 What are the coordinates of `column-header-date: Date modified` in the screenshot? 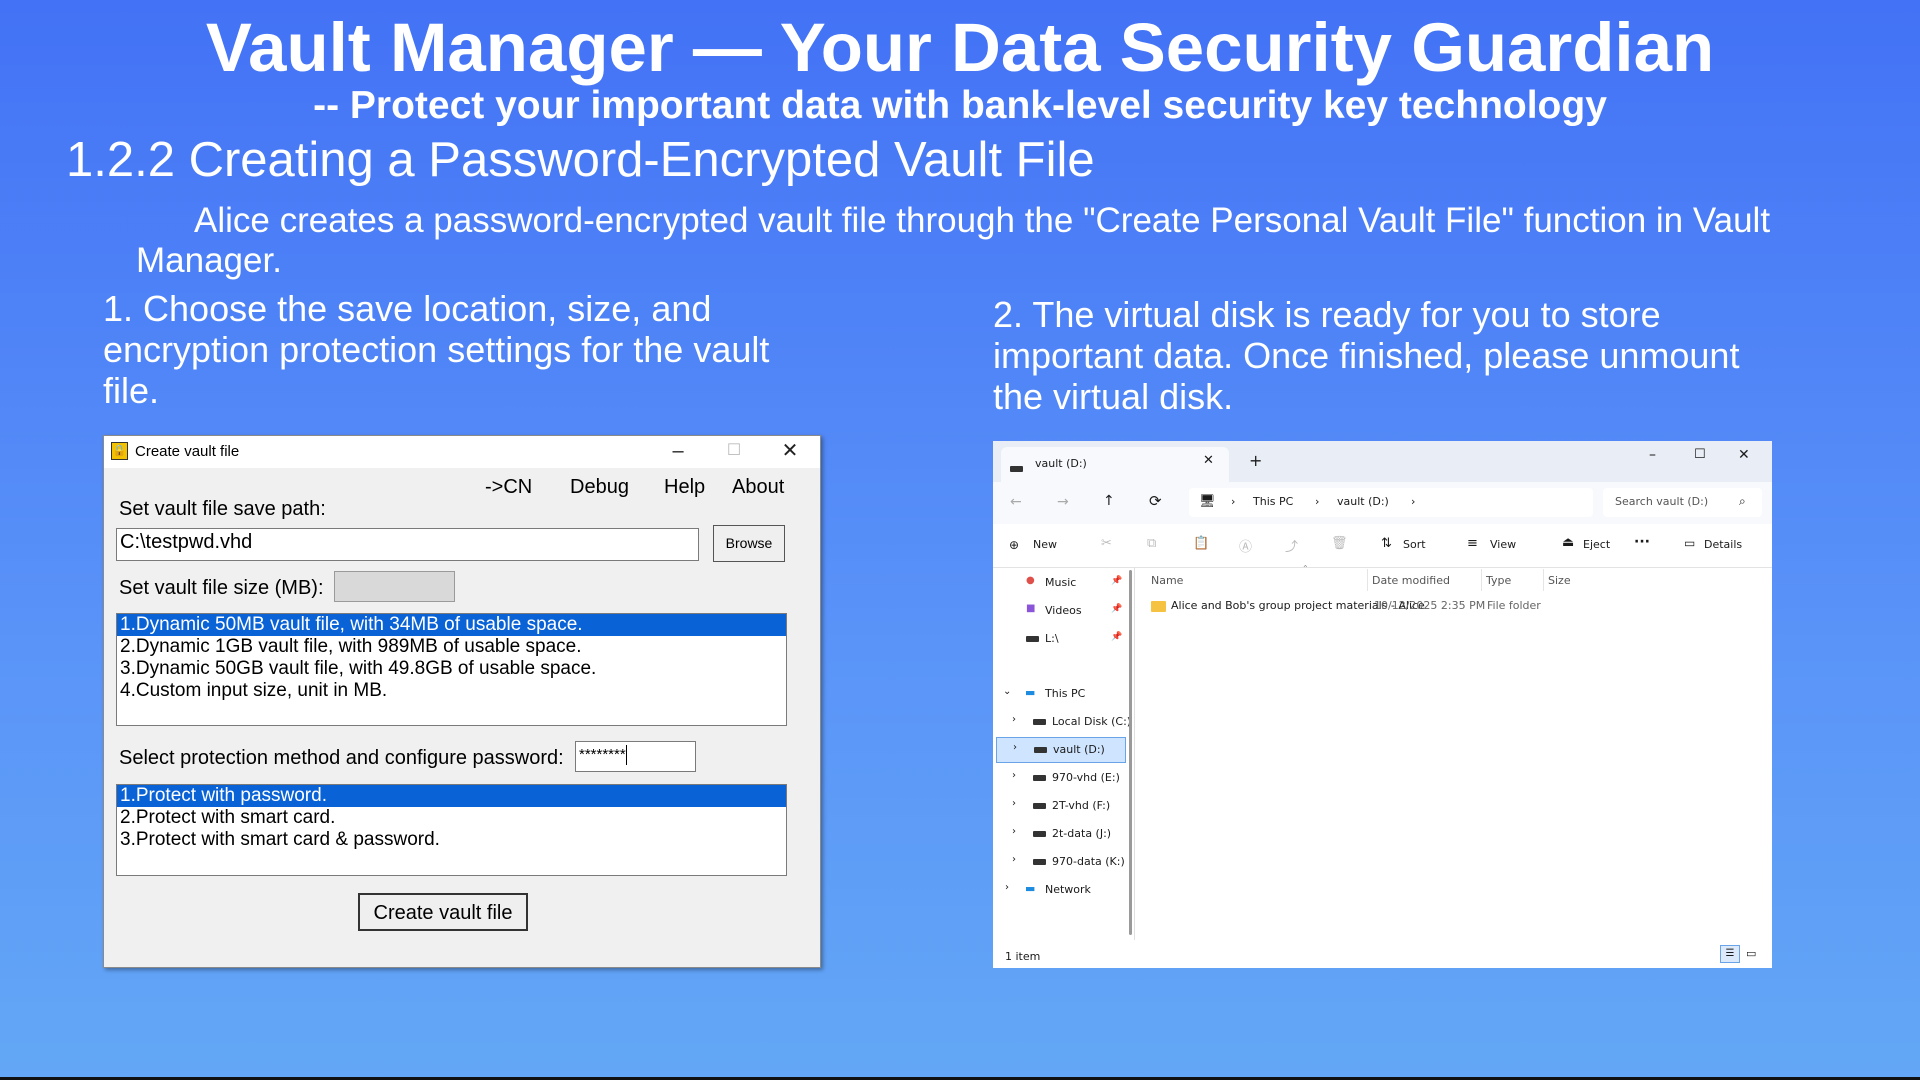 It's located at (1411, 580).